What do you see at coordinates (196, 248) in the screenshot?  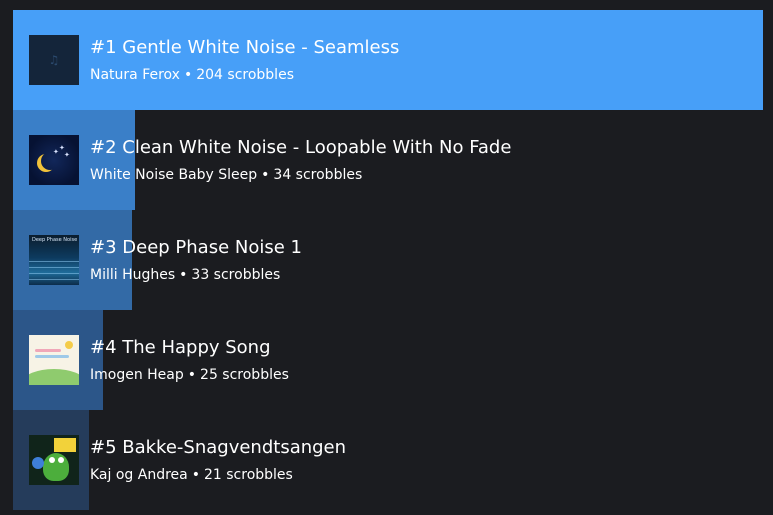 I see `track-title-3: #3 Deep Phase Noise 1` at bounding box center [196, 248].